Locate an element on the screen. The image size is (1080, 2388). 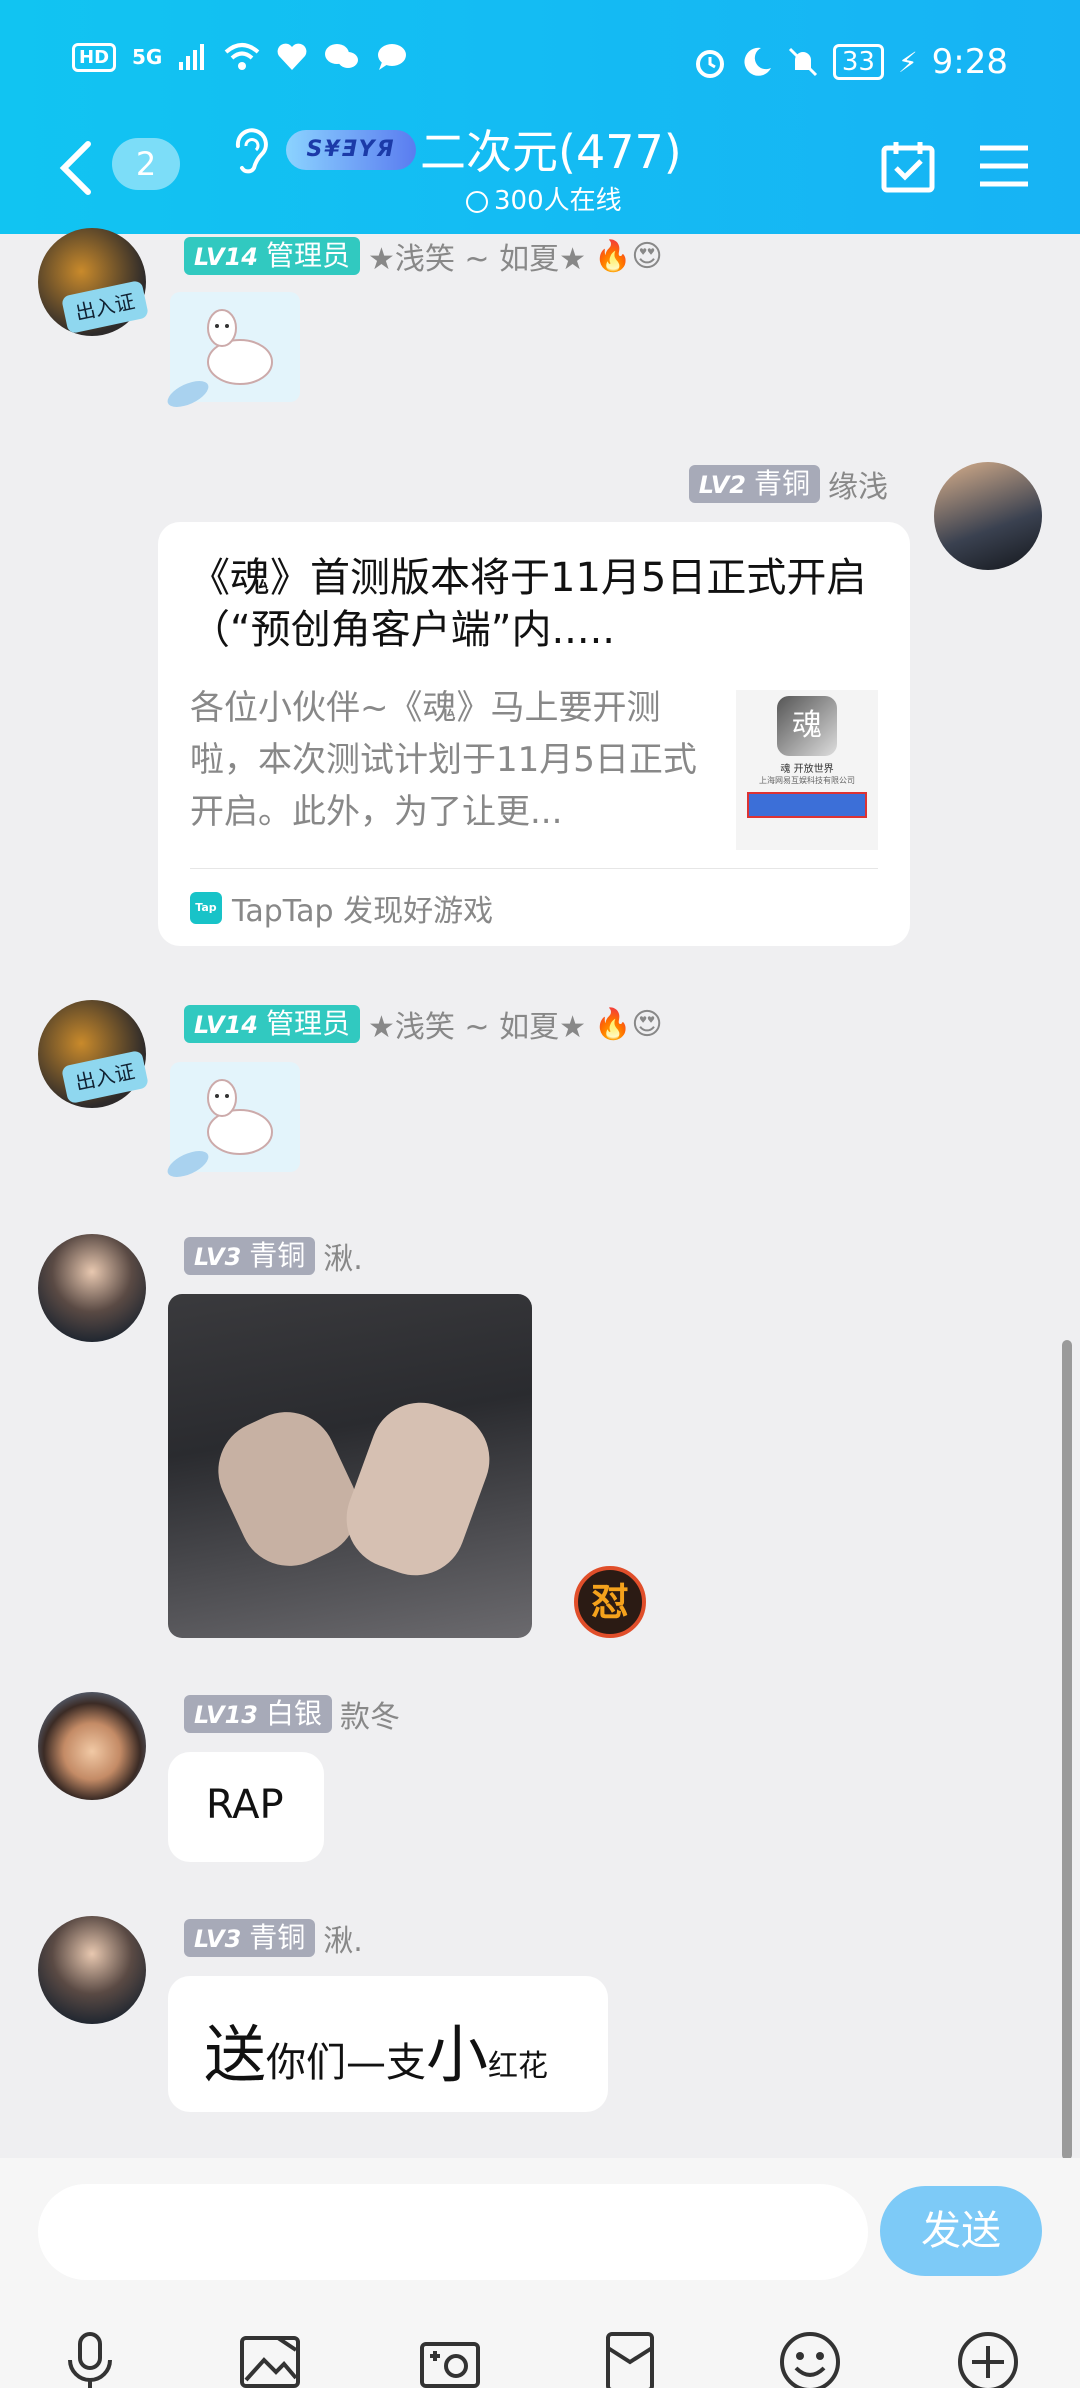
signal-icon is located at coordinates (192, 57).